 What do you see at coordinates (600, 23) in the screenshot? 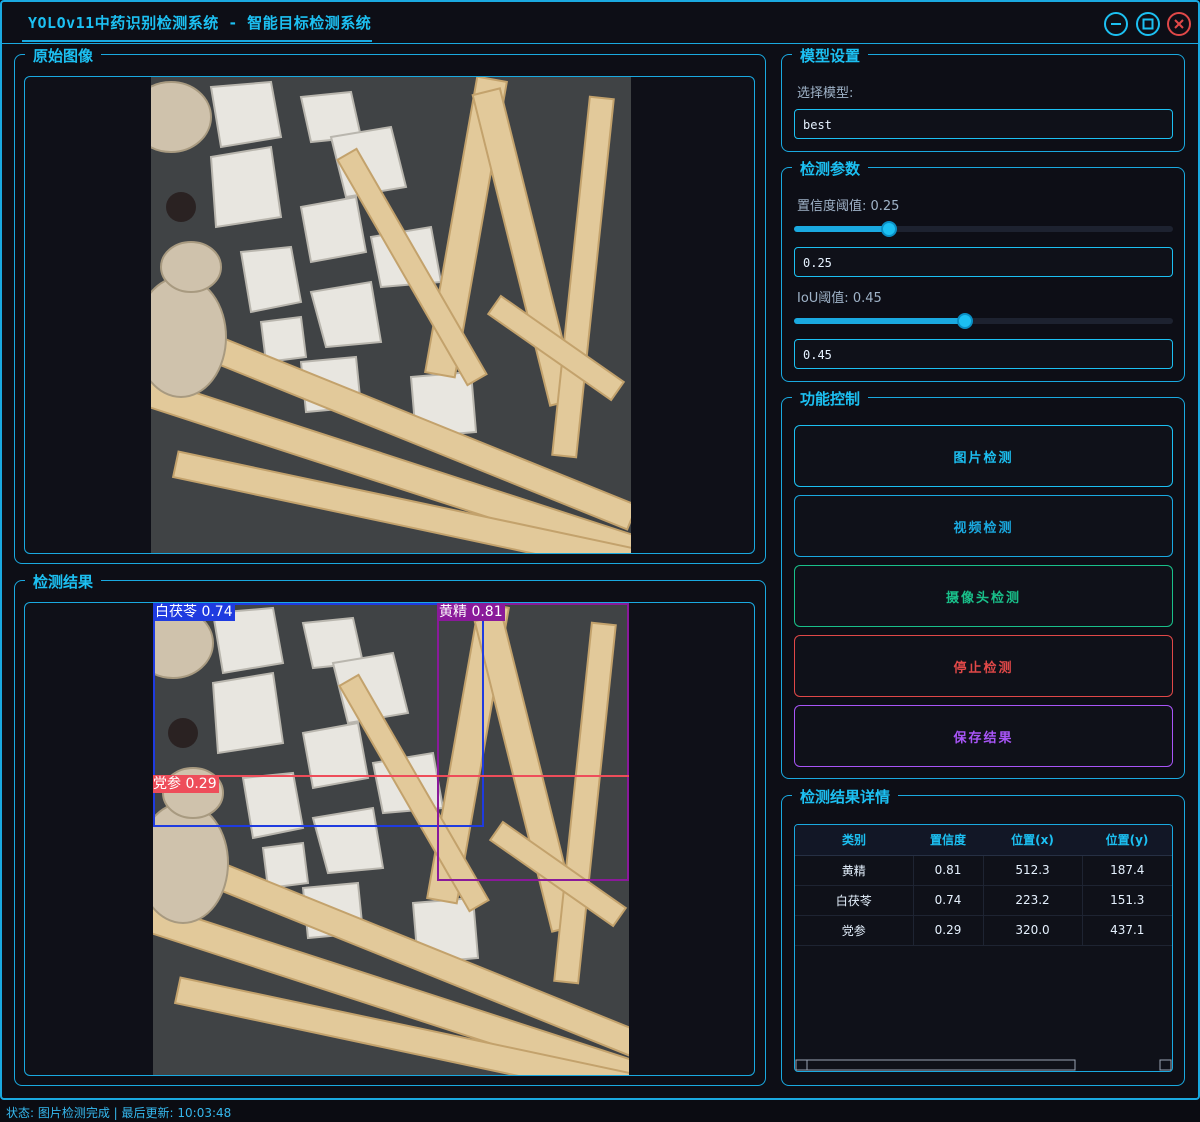
I see `title-bar: YOLOv11中药识别检测系统 - 智能目标检测系统` at bounding box center [600, 23].